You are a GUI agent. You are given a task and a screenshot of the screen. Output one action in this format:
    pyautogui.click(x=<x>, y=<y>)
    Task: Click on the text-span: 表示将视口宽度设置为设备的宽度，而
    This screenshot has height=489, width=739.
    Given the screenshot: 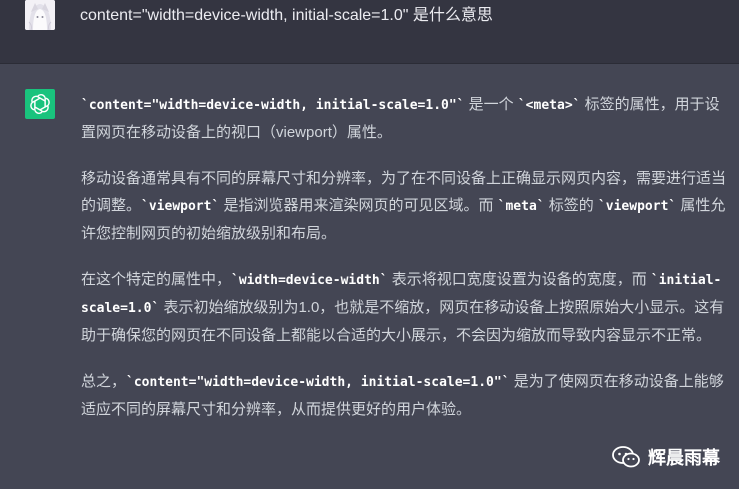 What is the action you would take?
    pyautogui.click(x=519, y=279)
    